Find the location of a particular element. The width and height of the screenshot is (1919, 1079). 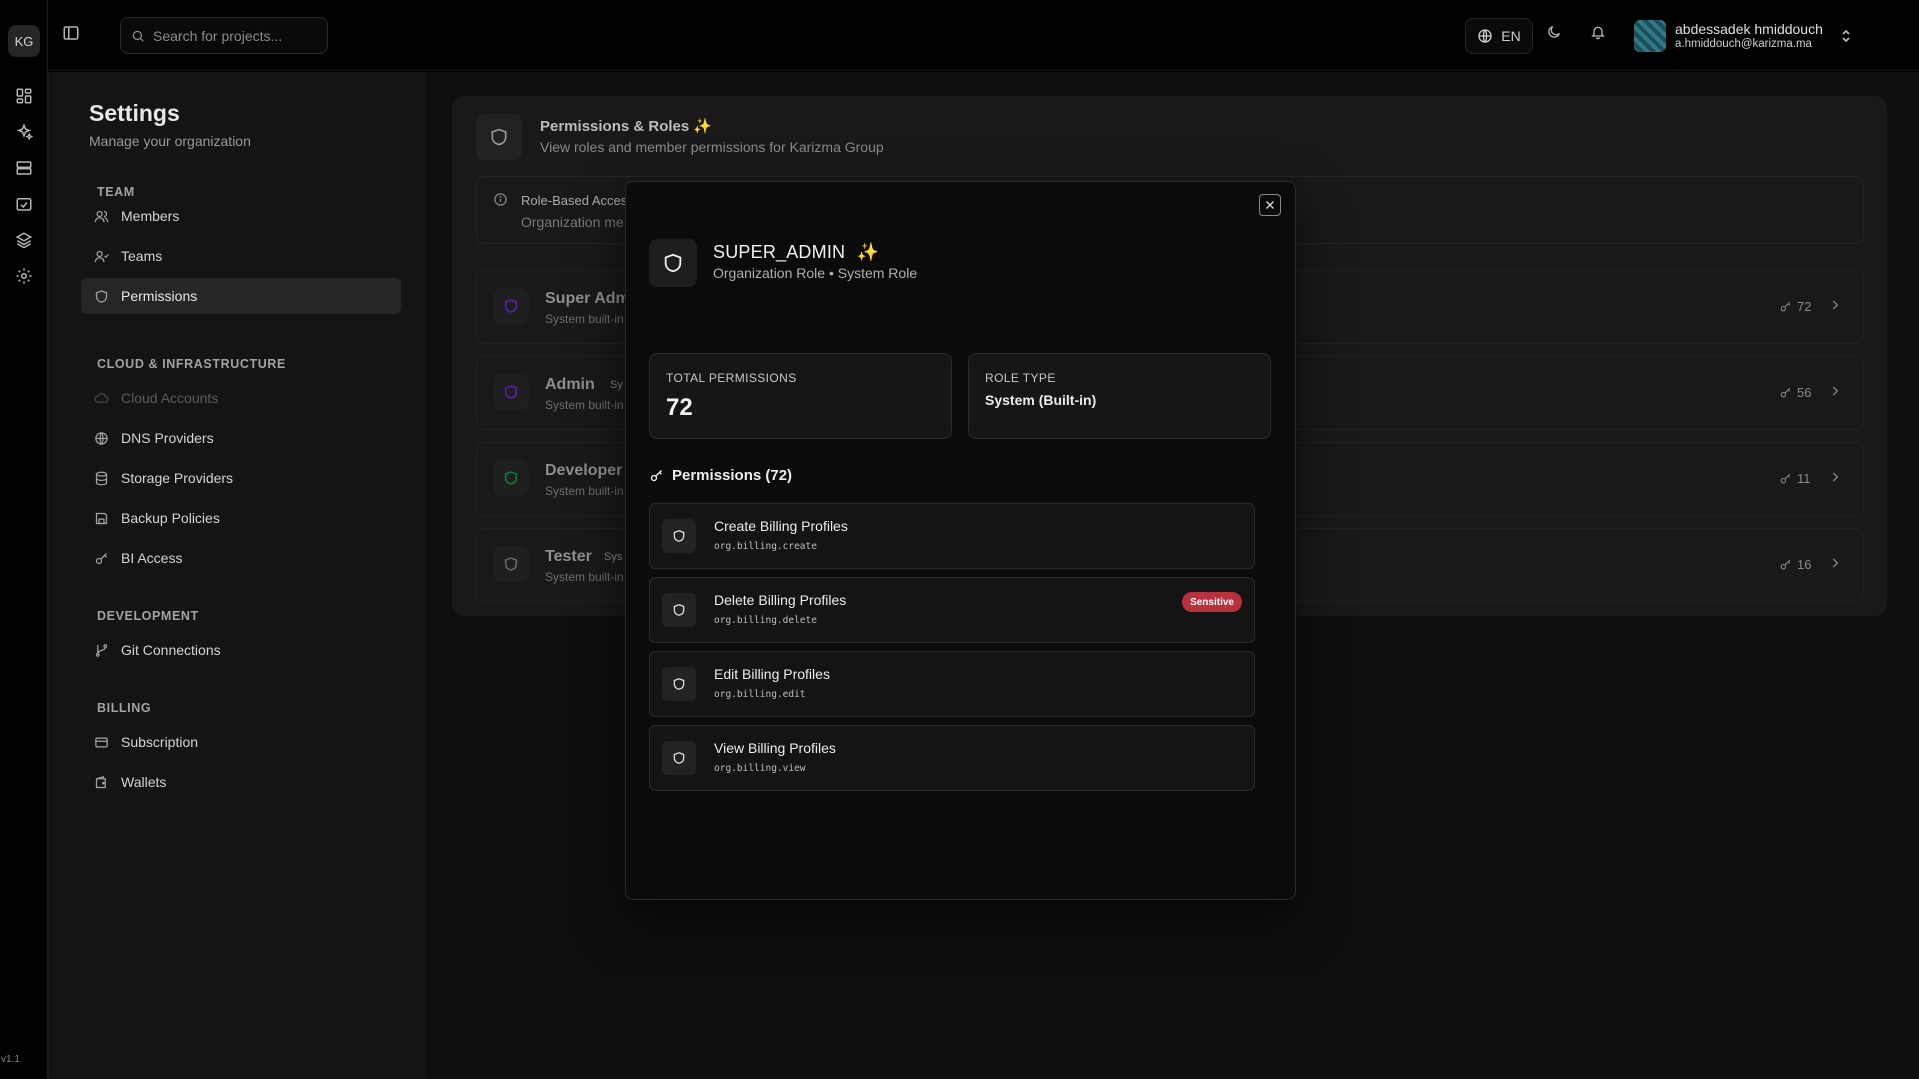

page-title: Settings is located at coordinates (134, 113).